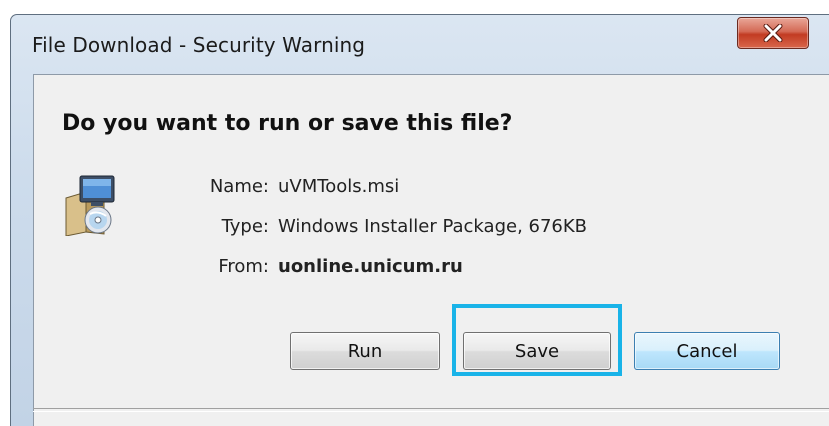 The width and height of the screenshot is (829, 426). I want to click on close-button, so click(773, 33).